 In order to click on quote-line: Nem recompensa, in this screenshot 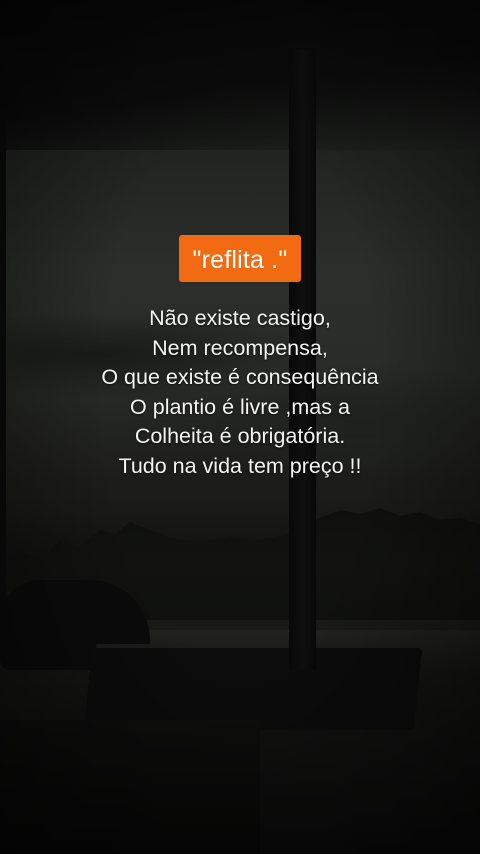, I will do `click(240, 347)`.